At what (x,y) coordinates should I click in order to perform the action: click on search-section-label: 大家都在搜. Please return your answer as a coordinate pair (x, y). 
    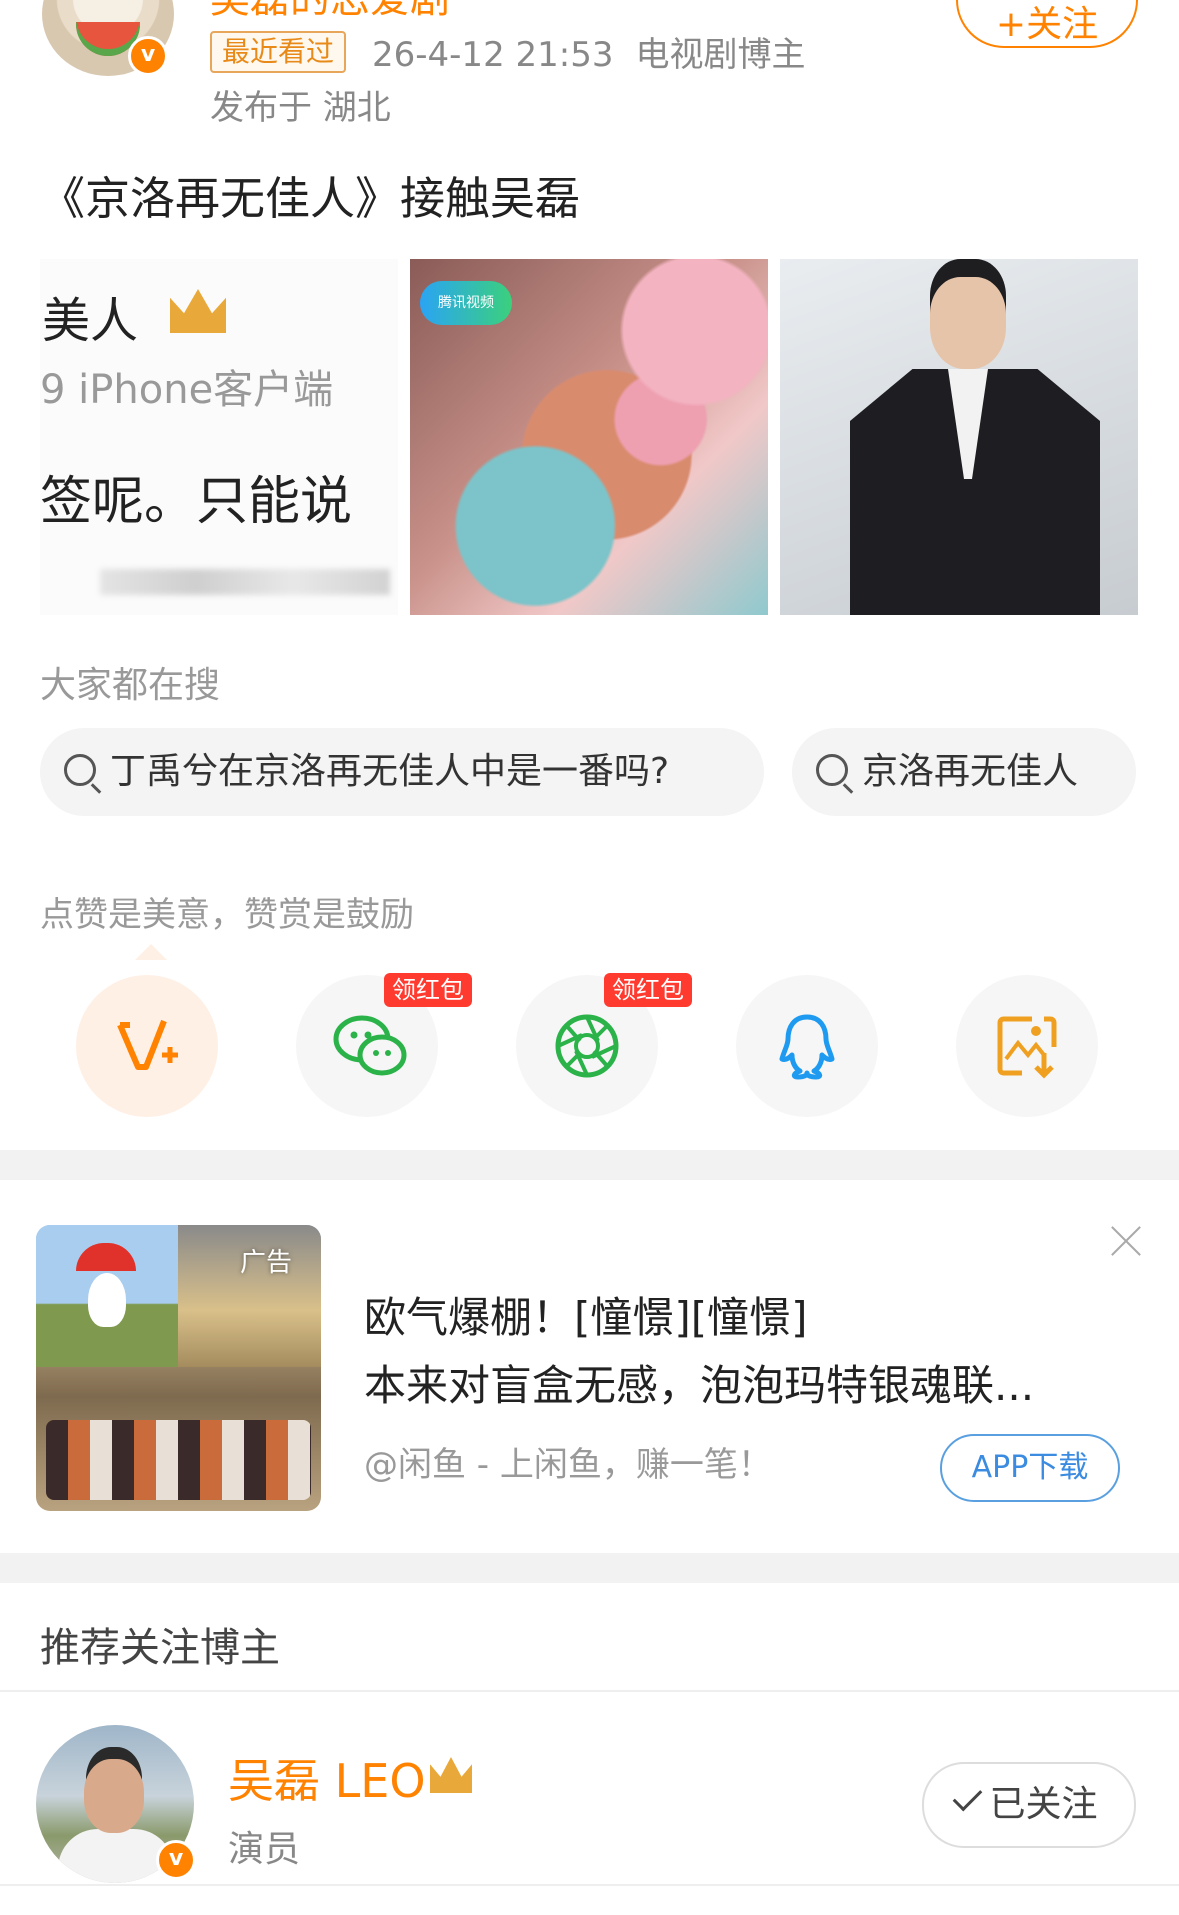
    Looking at the image, I should click on (130, 685).